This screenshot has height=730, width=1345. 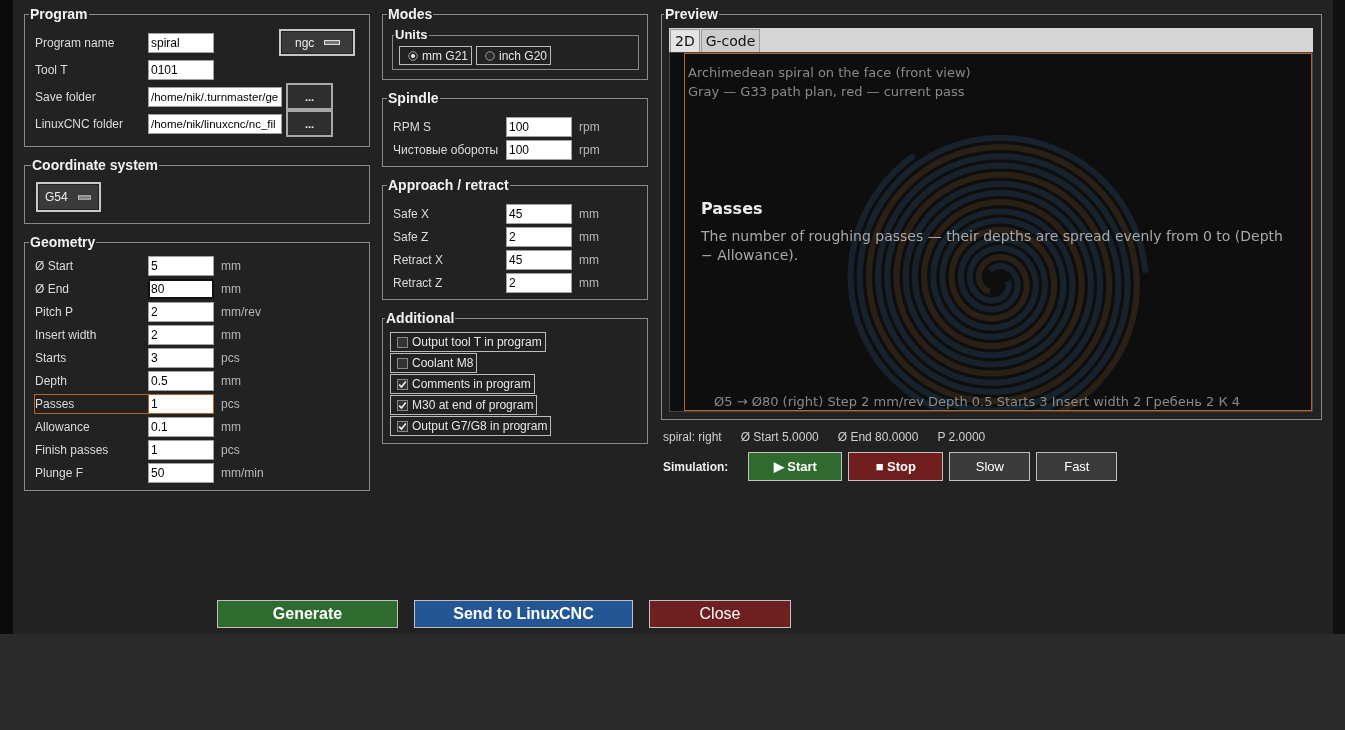 I want to click on field-label: Insert width, so click(x=66, y=335).